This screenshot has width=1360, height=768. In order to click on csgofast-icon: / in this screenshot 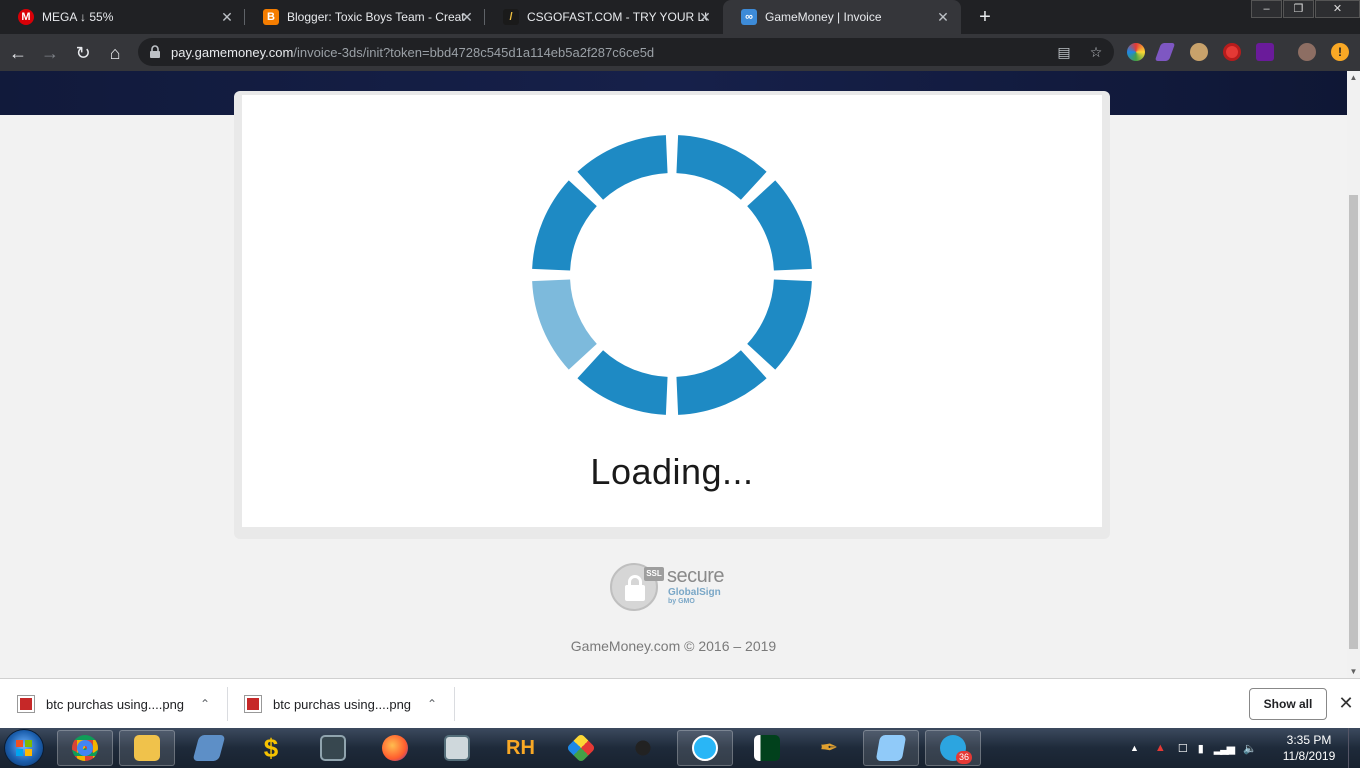, I will do `click(511, 17)`.